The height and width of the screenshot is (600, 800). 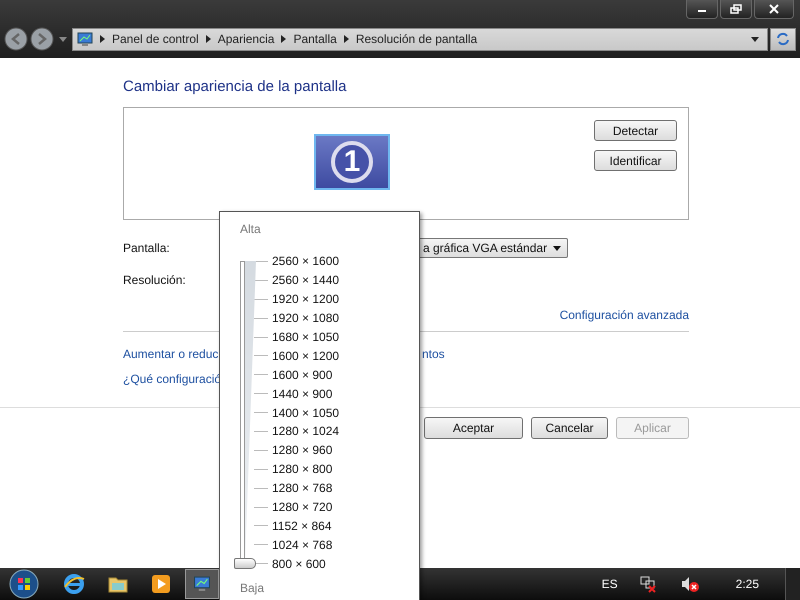 I want to click on monitor-number: 1, so click(x=352, y=162).